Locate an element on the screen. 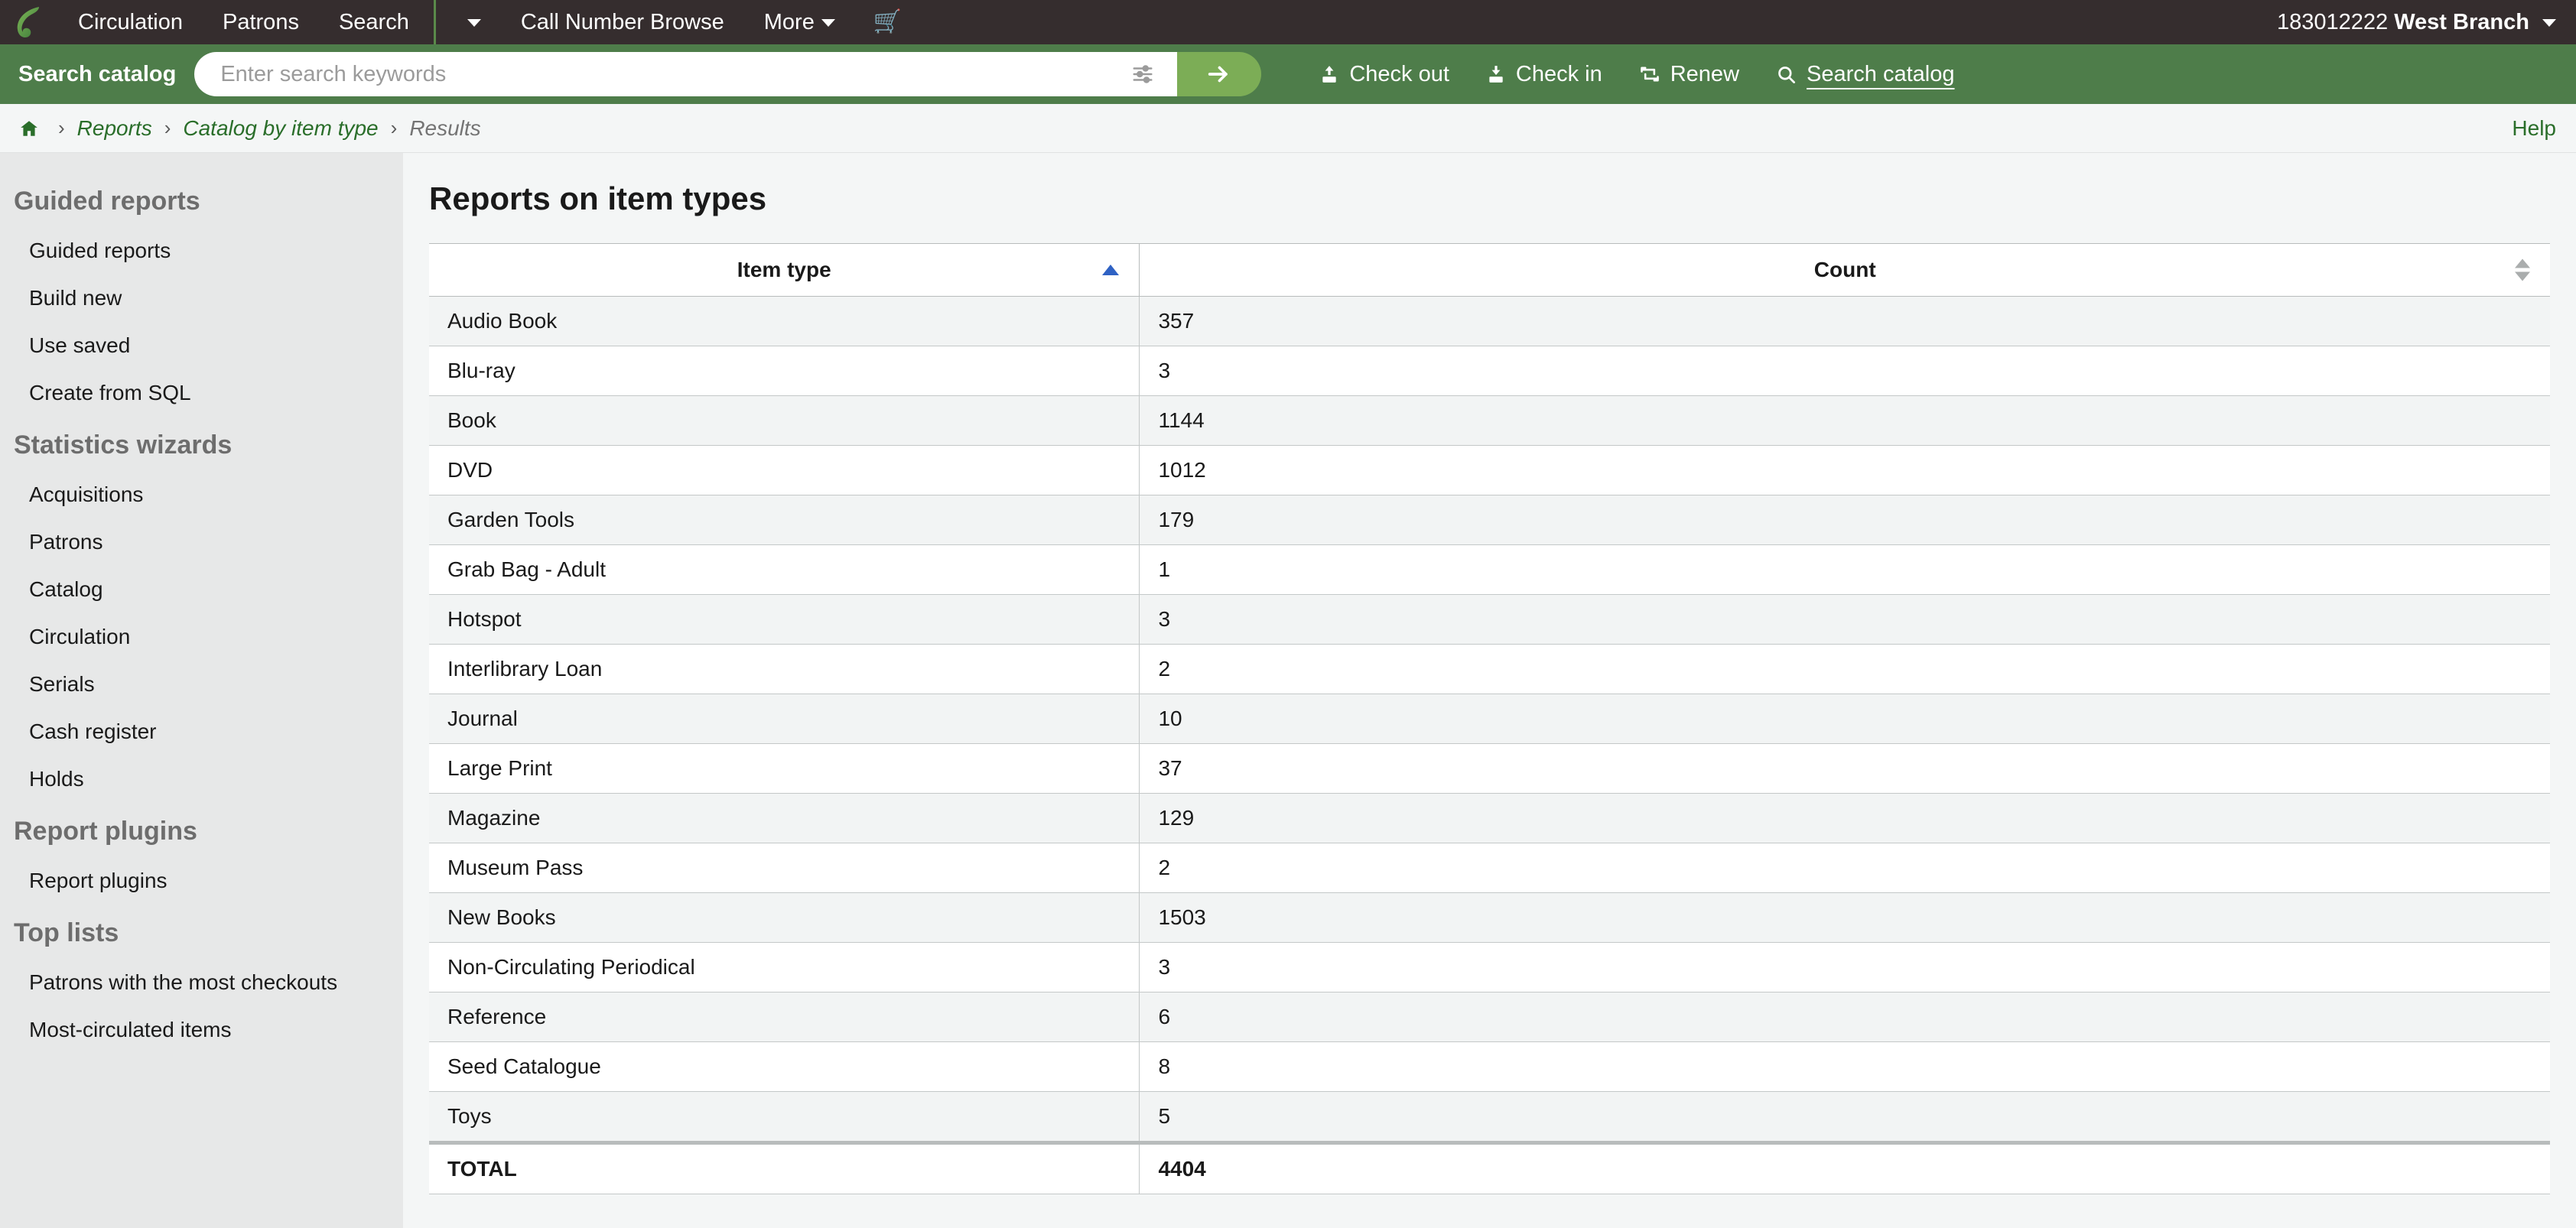 The height and width of the screenshot is (1228, 2576). koha-logo is located at coordinates (29, 22).